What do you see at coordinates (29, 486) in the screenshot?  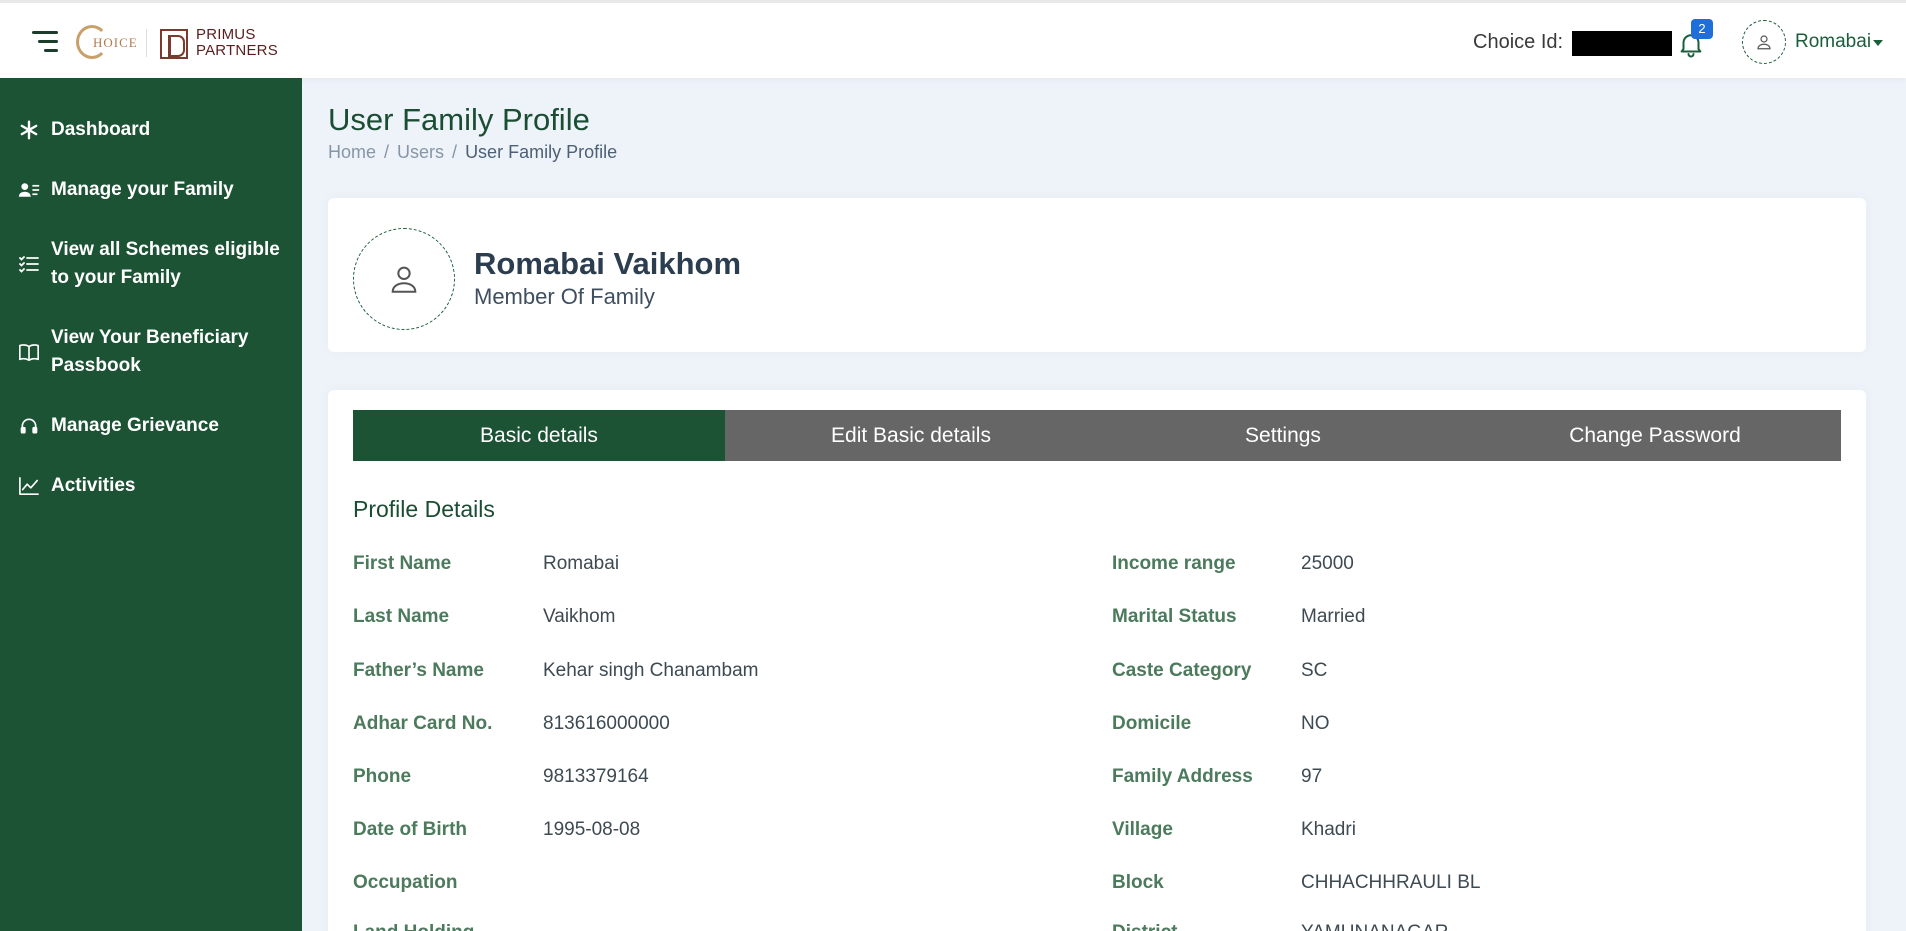 I see `chart-line-icon` at bounding box center [29, 486].